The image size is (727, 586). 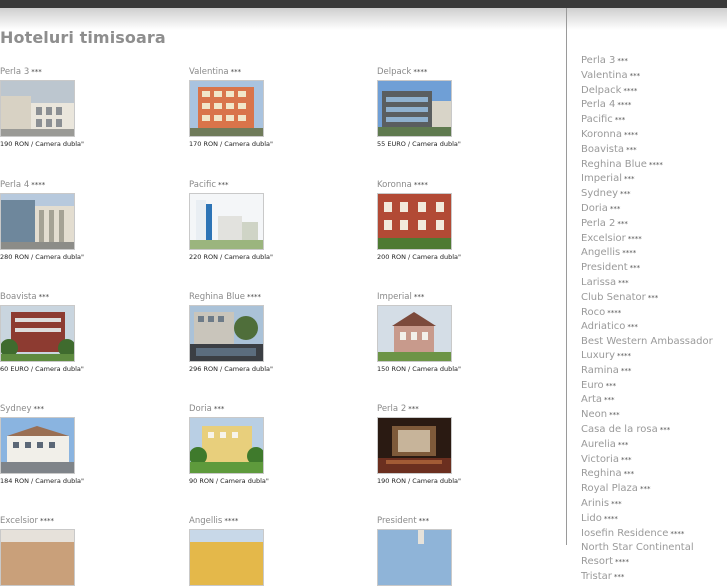 What do you see at coordinates (653, 135) in the screenshot?
I see `sidebar-hotel-link: Koronna ****` at bounding box center [653, 135].